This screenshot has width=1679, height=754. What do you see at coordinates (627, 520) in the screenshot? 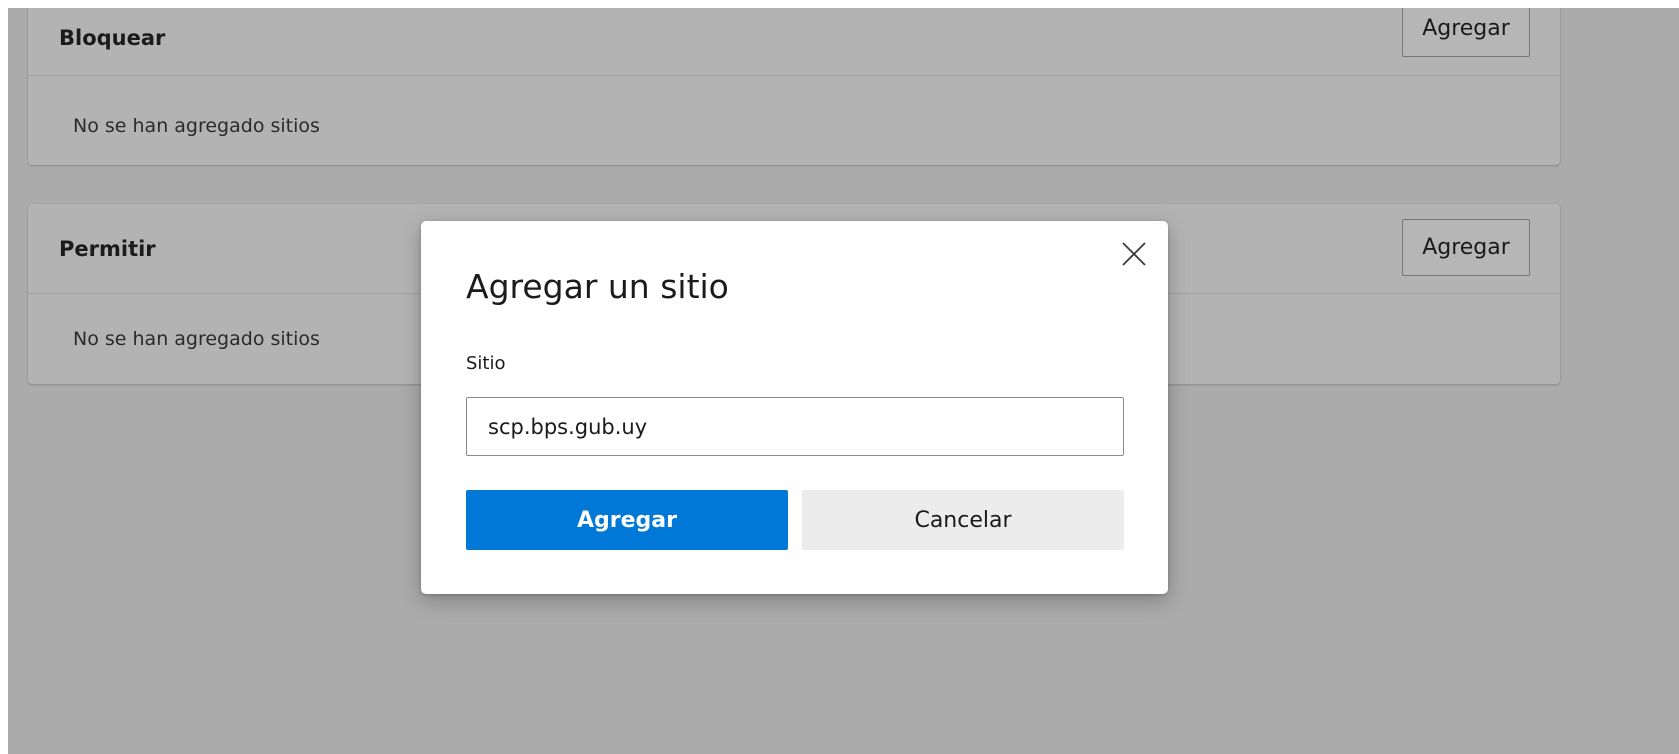
I see `confirm-add-button: Agregar` at bounding box center [627, 520].